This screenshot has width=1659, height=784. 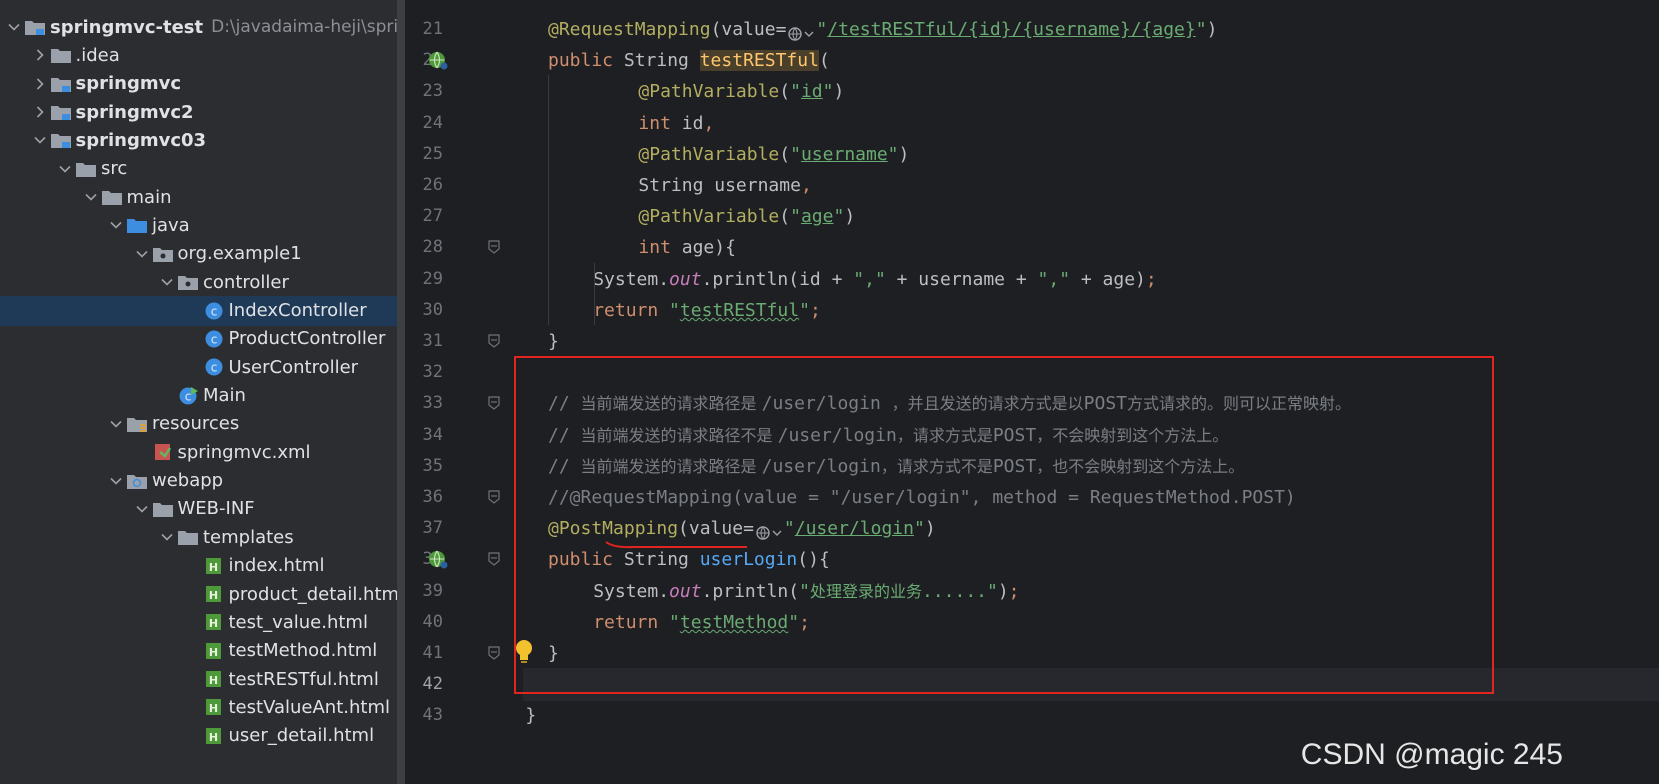 What do you see at coordinates (424, 435) in the screenshot?
I see `line-number: 34` at bounding box center [424, 435].